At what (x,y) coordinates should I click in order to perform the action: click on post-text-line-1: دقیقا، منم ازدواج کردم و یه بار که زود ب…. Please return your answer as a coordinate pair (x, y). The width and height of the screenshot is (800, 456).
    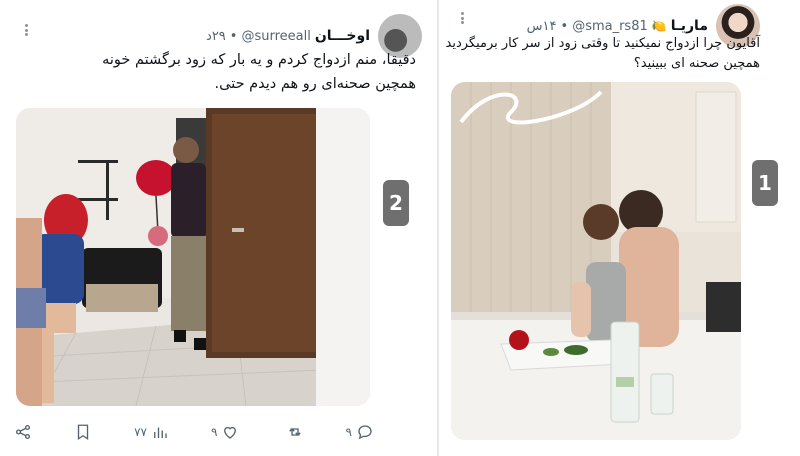
    Looking at the image, I should click on (259, 60).